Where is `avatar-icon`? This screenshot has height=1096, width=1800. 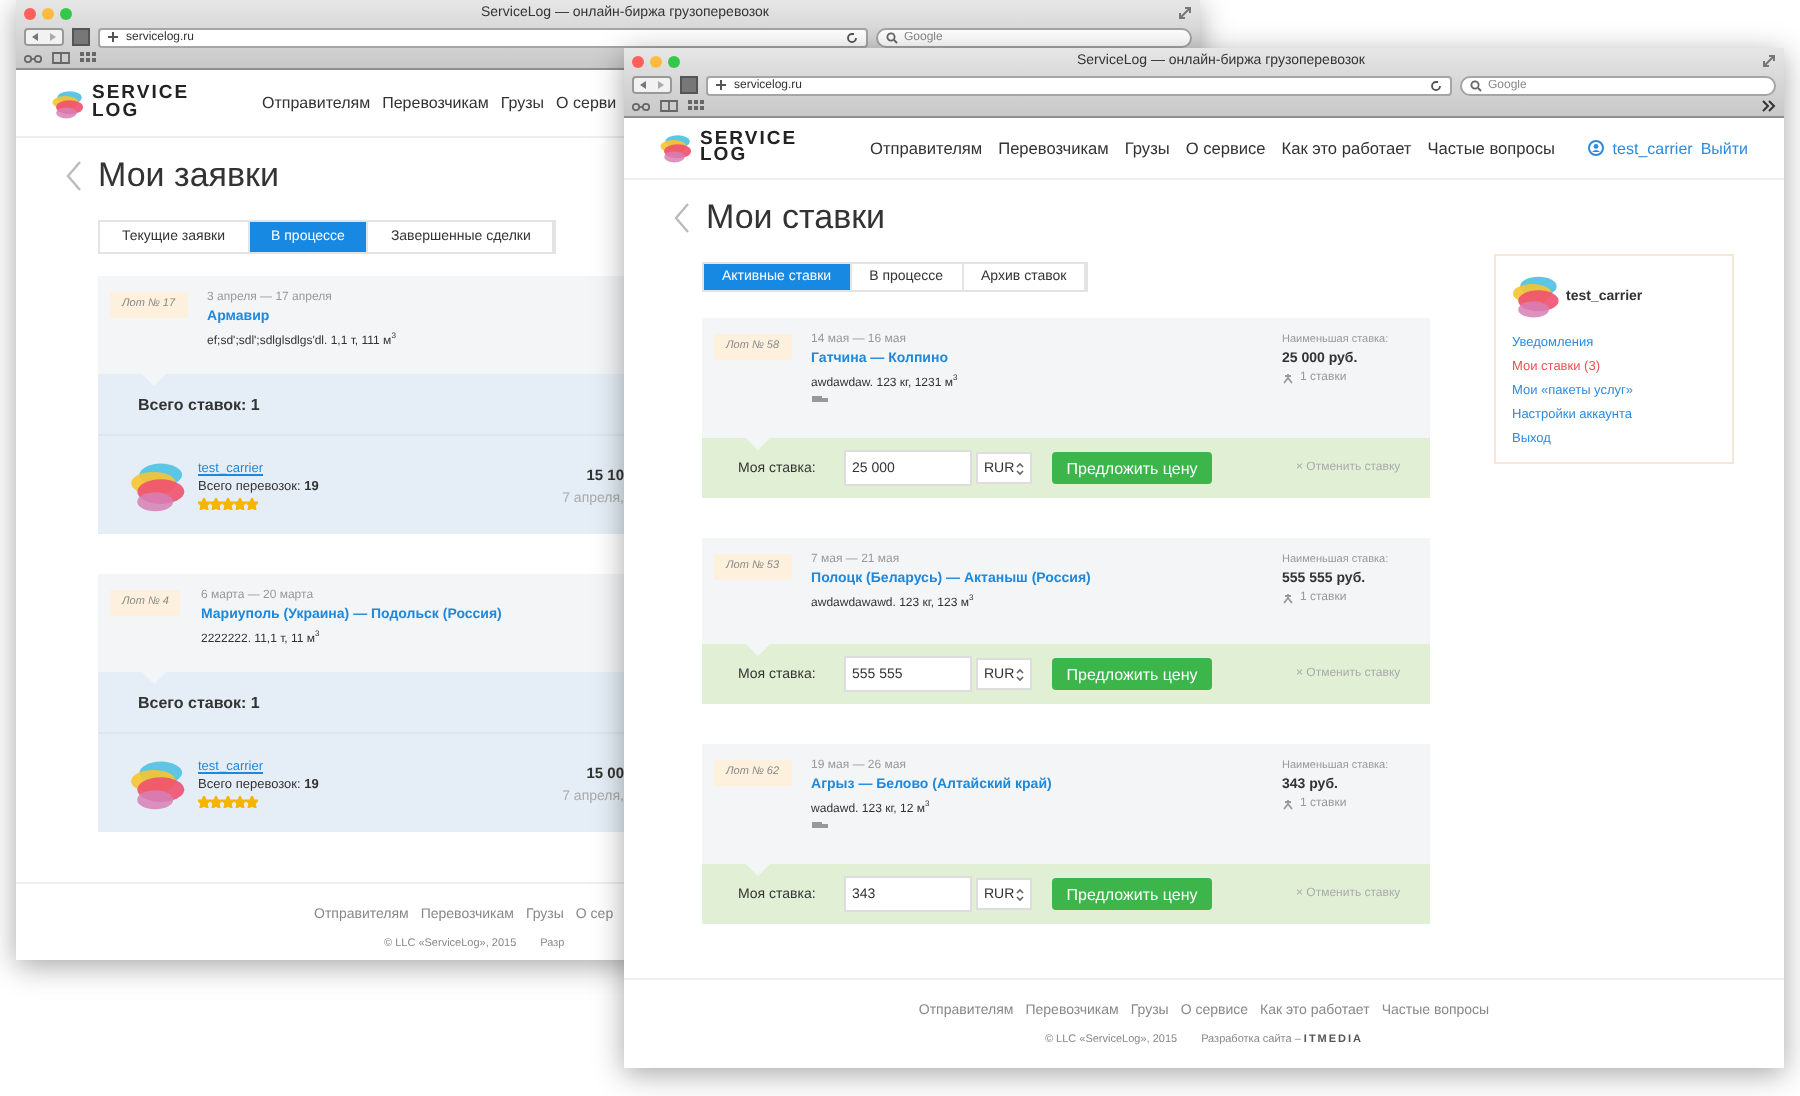
avatar-icon is located at coordinates (1536, 296).